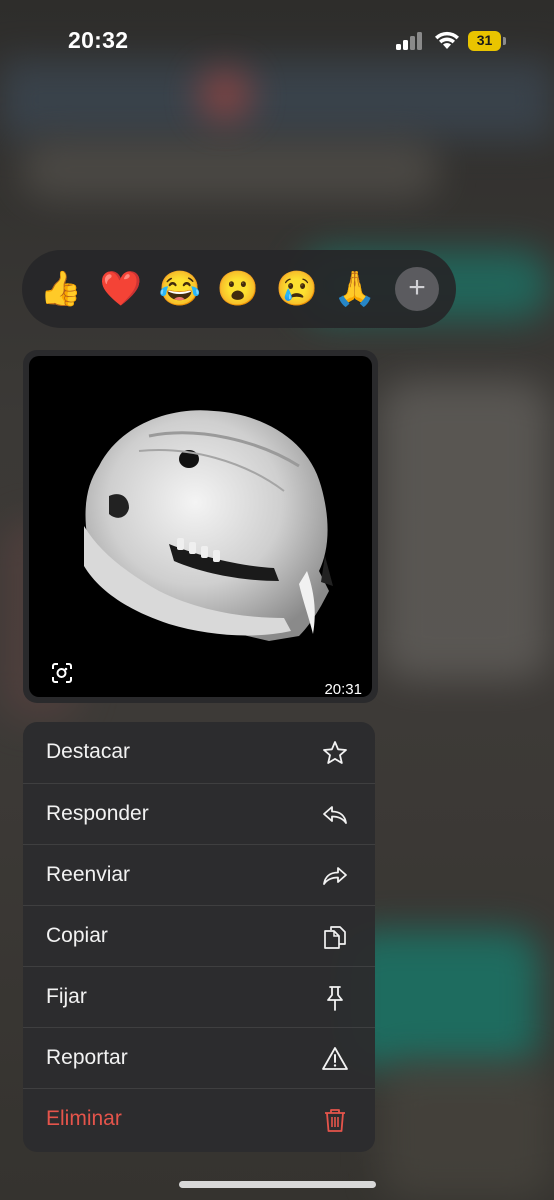  I want to click on menu-item-label: Reportar, so click(87, 1057).